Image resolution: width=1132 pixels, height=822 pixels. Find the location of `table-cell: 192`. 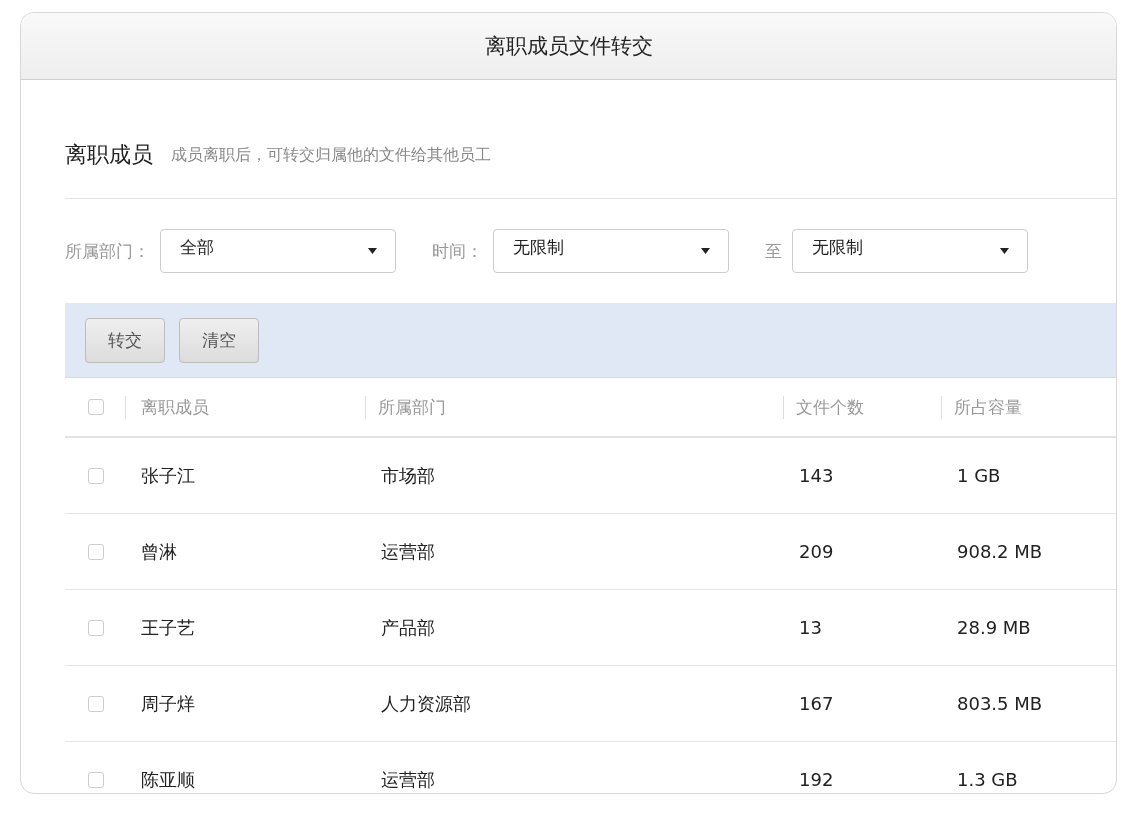

table-cell: 192 is located at coordinates (816, 779).